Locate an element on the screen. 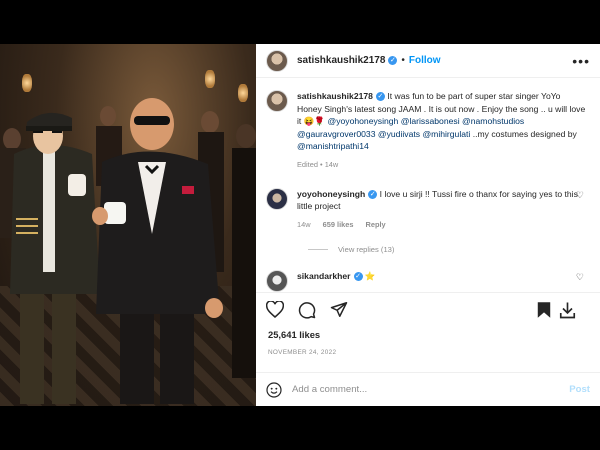 The height and width of the screenshot is (450, 600). mention-link: @larissabonesi is located at coordinates (430, 121).